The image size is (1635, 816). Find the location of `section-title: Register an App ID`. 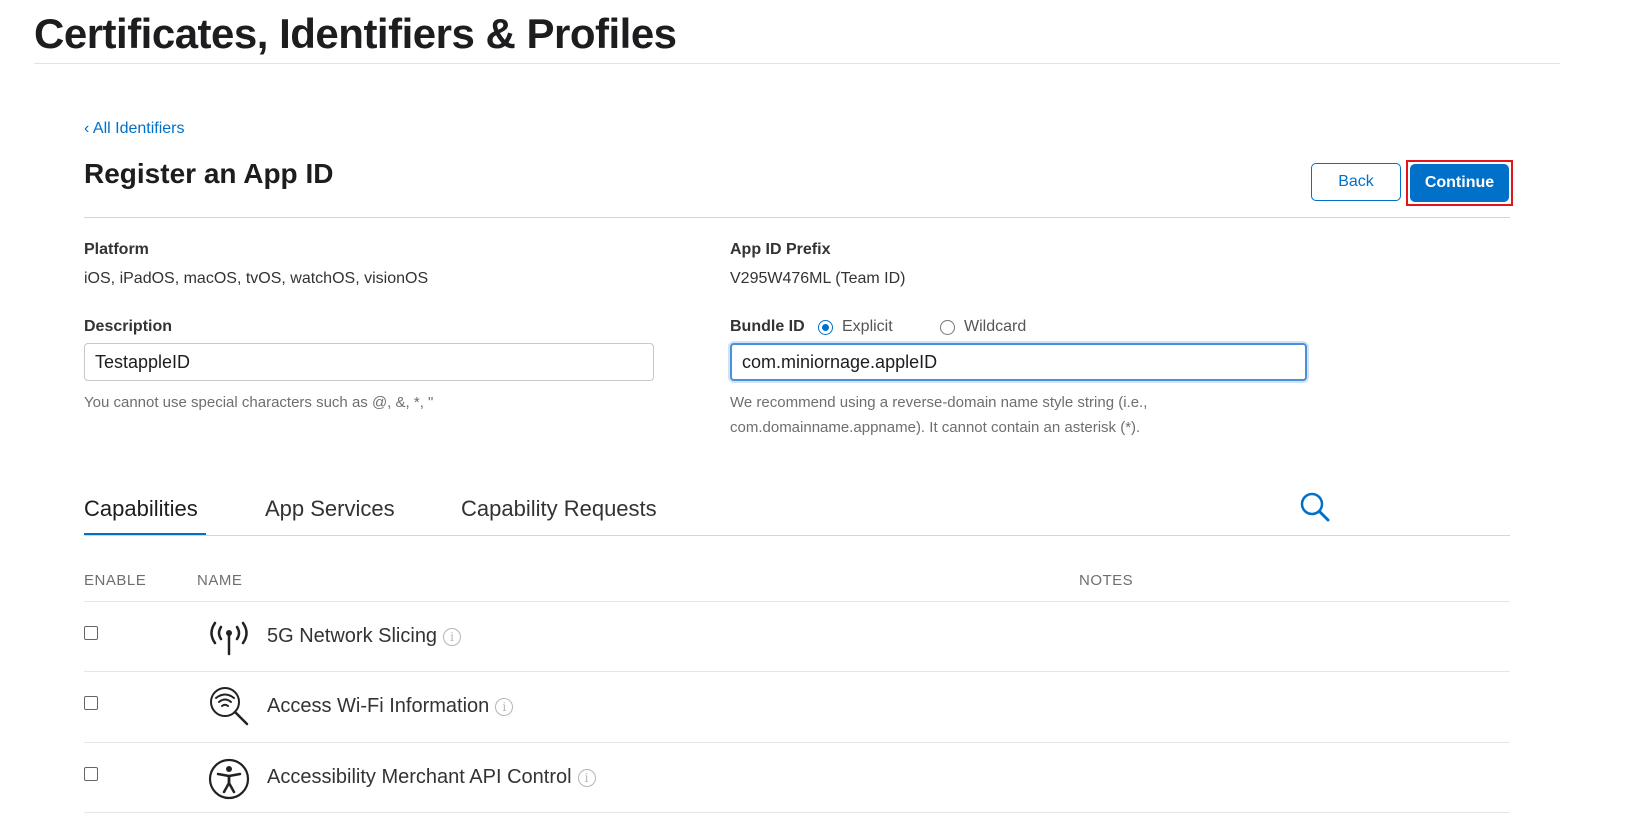

section-title: Register an App ID is located at coordinates (209, 173).